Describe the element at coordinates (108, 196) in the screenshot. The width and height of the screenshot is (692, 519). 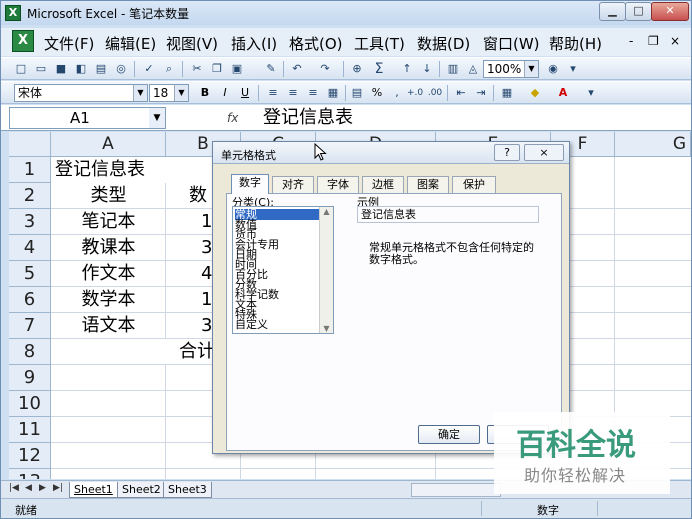
I see `cell-a2: 类型` at that location.